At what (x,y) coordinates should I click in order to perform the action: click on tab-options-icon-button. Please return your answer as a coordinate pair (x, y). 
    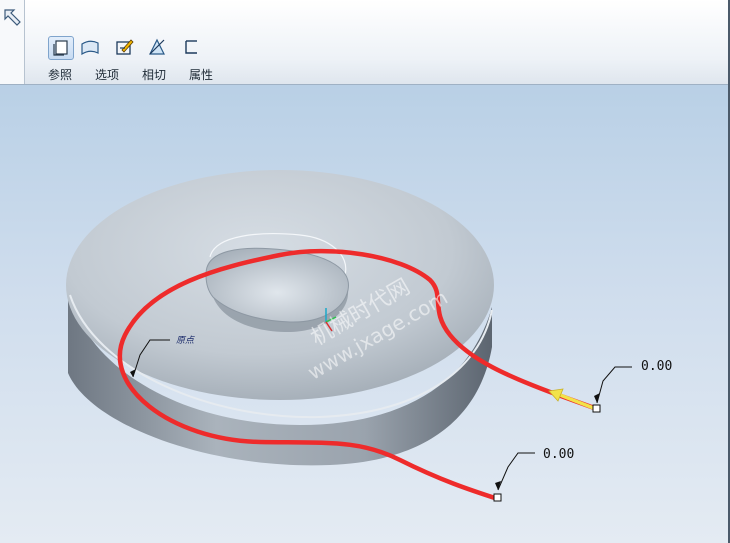
    Looking at the image, I should click on (90, 47).